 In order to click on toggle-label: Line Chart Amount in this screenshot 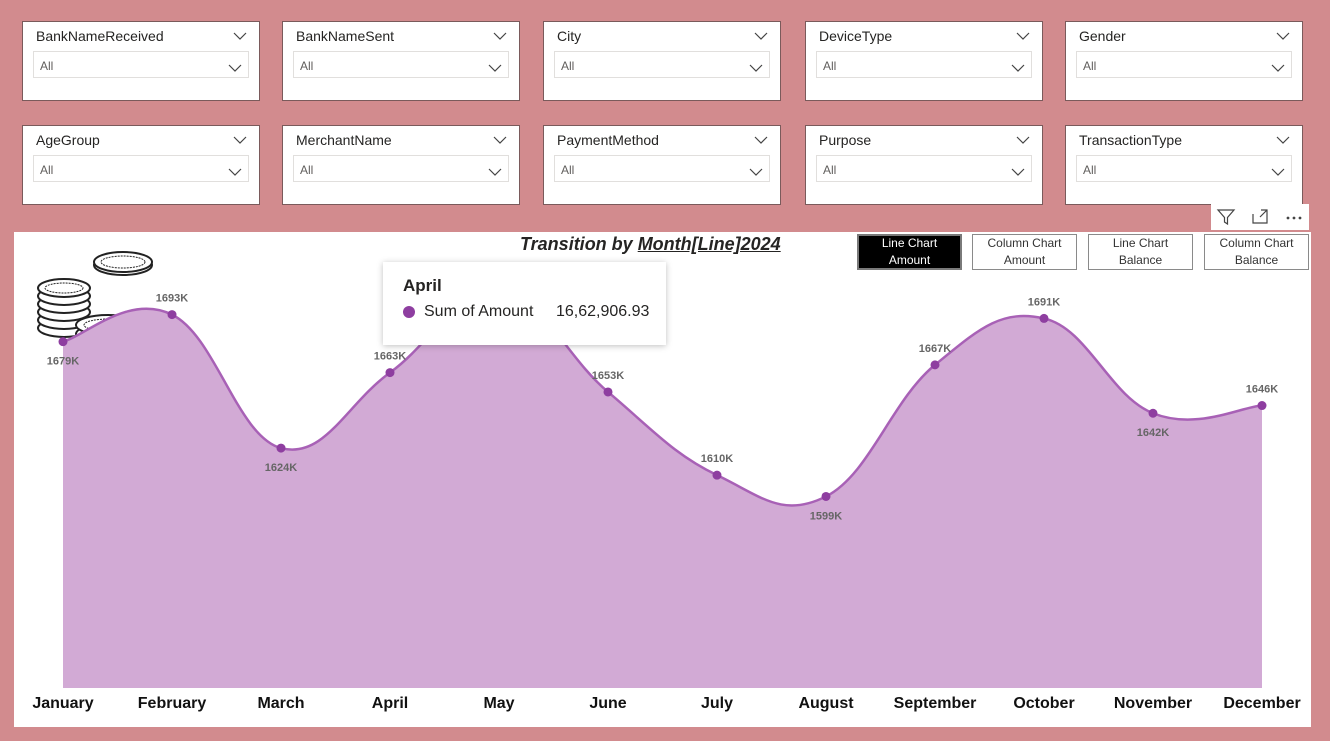, I will do `click(909, 251)`.